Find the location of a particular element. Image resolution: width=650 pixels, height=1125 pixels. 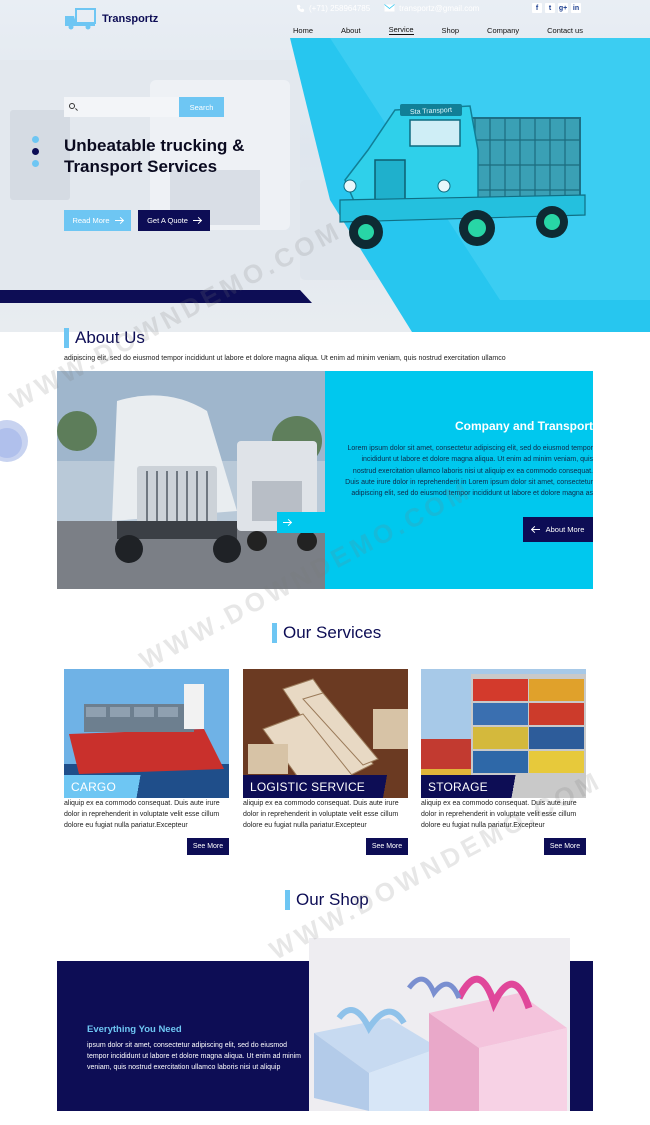

search-bar: Search is located at coordinates (144, 107).